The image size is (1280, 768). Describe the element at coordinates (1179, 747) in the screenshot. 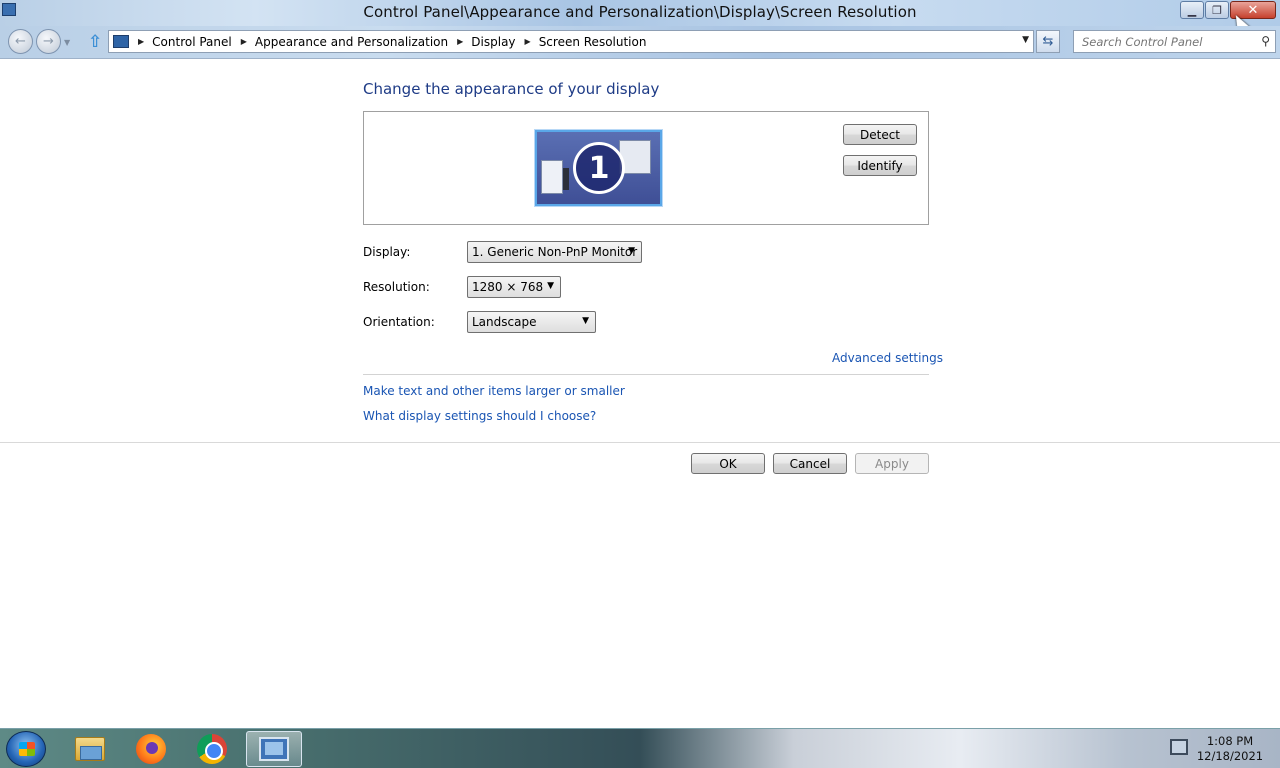

I see `network-tray-icon` at that location.